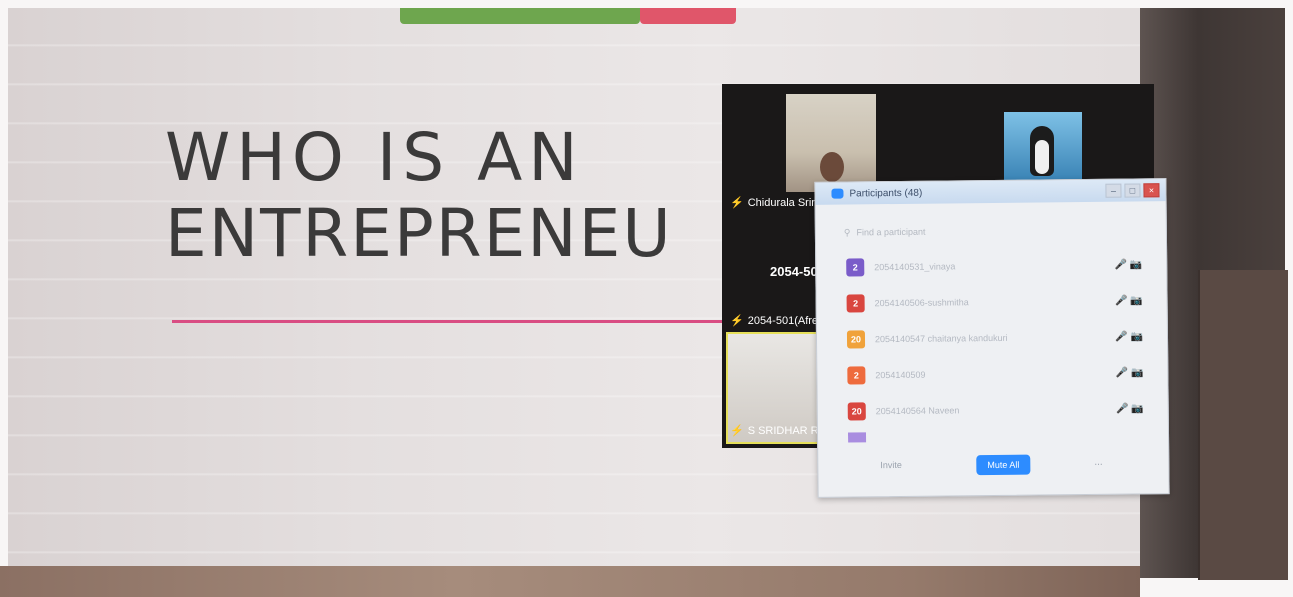 Image resolution: width=1293 pixels, height=597 pixels. I want to click on tile-name-4: ⚡ S SRIDHAR RE, so click(778, 431).